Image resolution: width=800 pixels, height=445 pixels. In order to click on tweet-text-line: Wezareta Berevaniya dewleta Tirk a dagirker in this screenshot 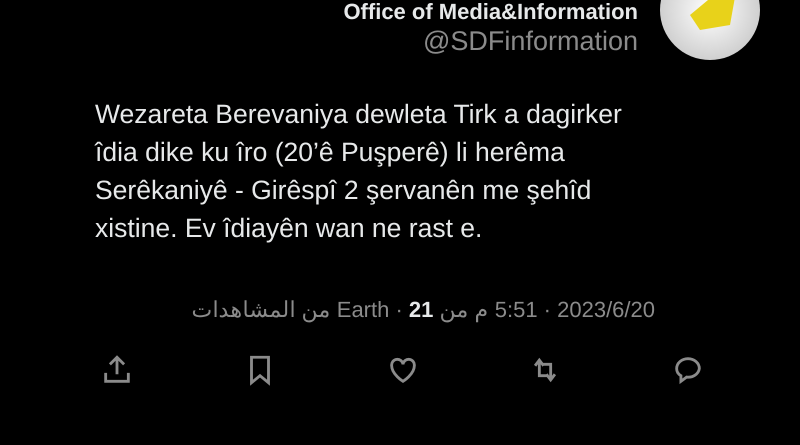, I will do `click(359, 114)`.